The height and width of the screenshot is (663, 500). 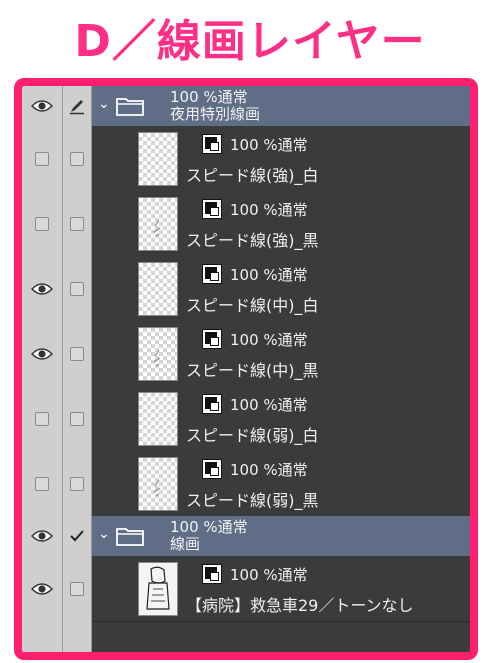 I want to click on layer-name: スピード線(強)_白, so click(x=252, y=175).